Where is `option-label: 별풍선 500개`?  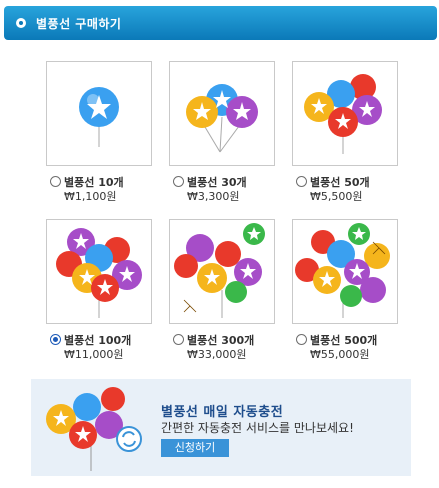
option-label: 별풍선 500개 is located at coordinates (344, 340).